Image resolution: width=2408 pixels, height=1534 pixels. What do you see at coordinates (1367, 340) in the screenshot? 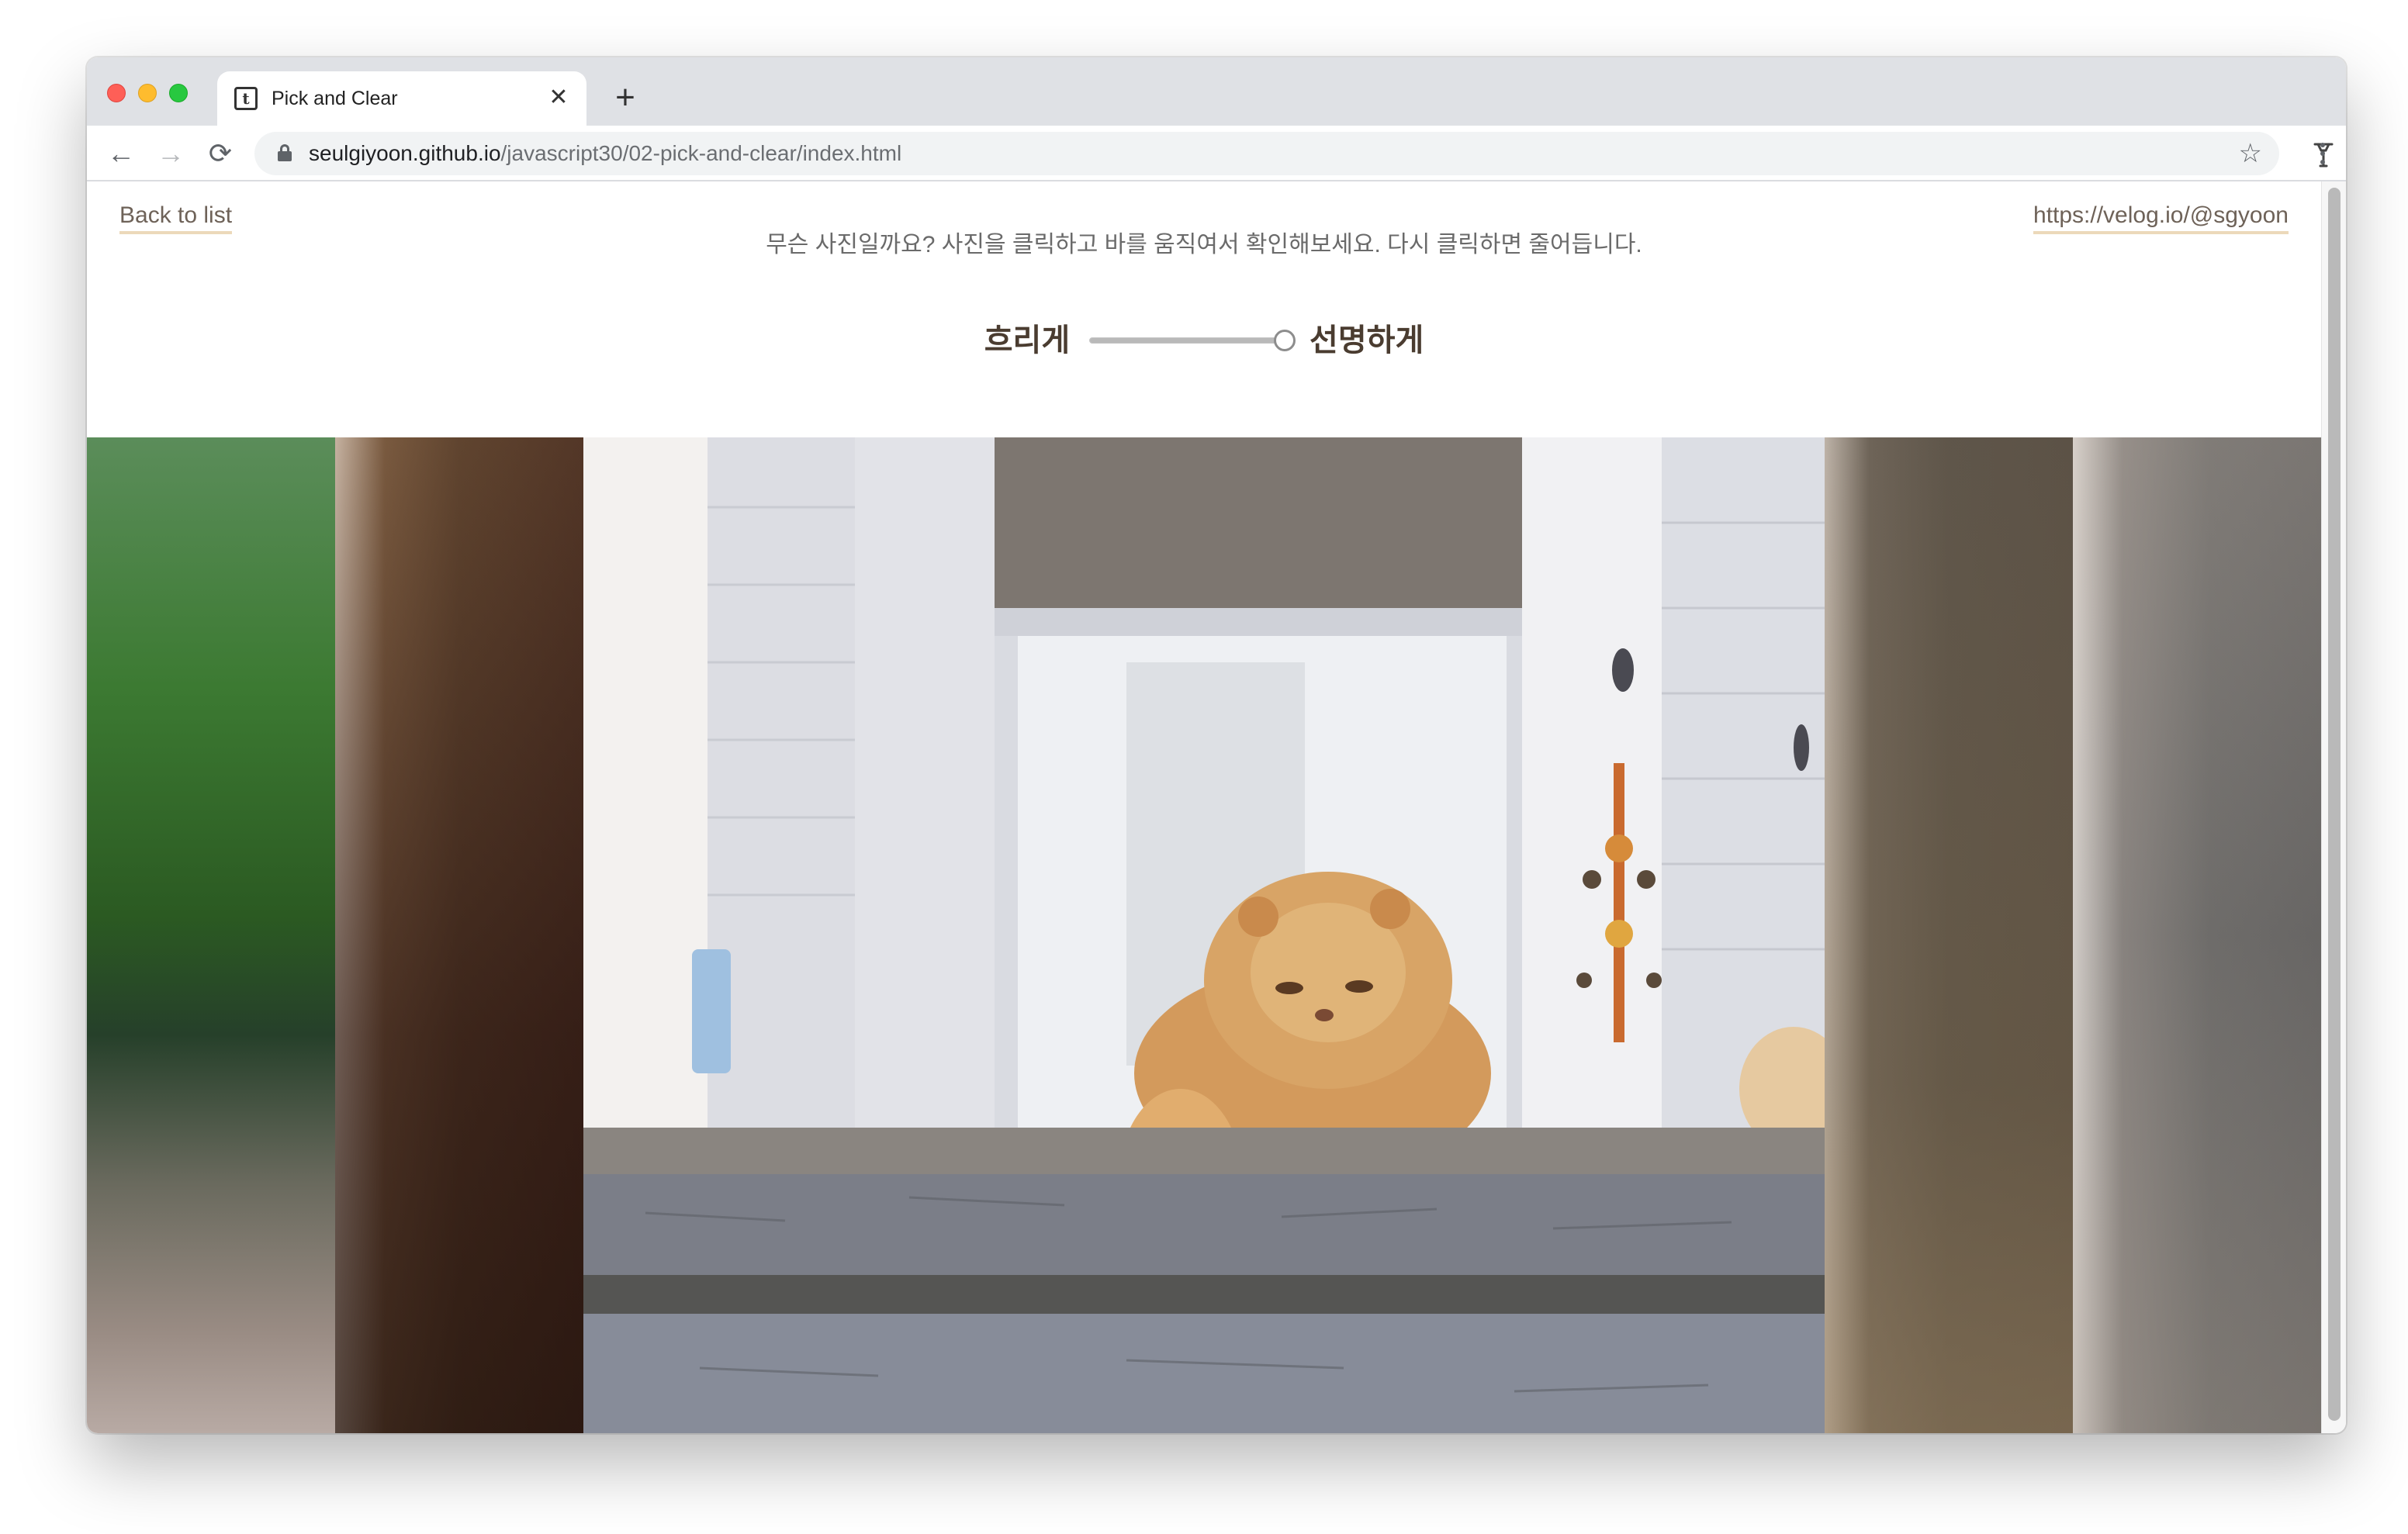
I see `slider-label-sharp: 선명하게` at bounding box center [1367, 340].